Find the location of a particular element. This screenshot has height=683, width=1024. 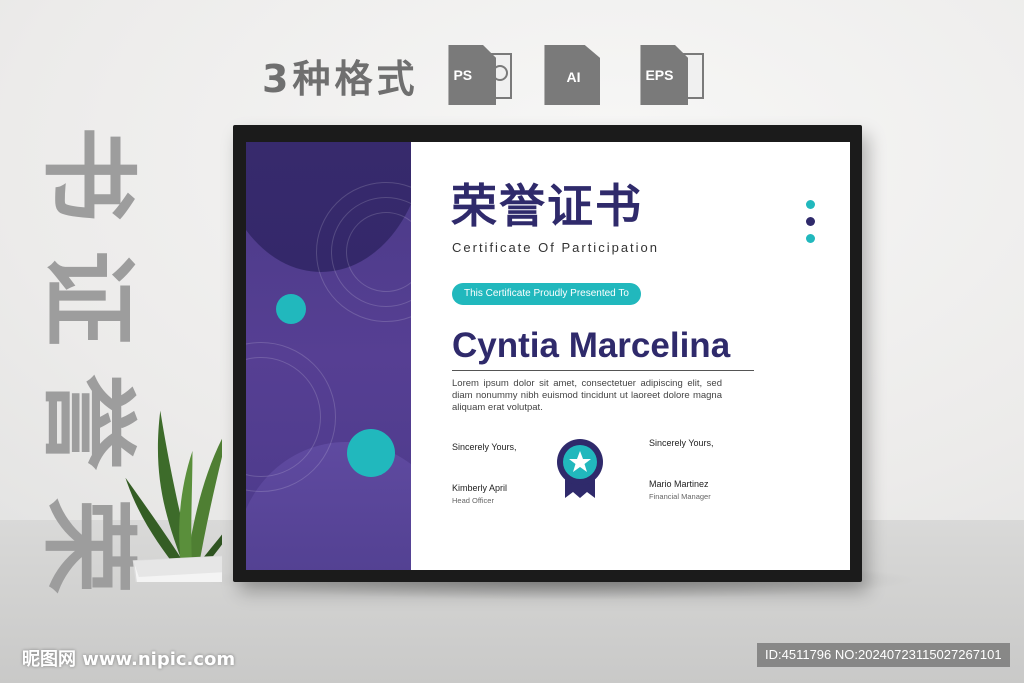

decorative-side-panel is located at coordinates (328, 356).